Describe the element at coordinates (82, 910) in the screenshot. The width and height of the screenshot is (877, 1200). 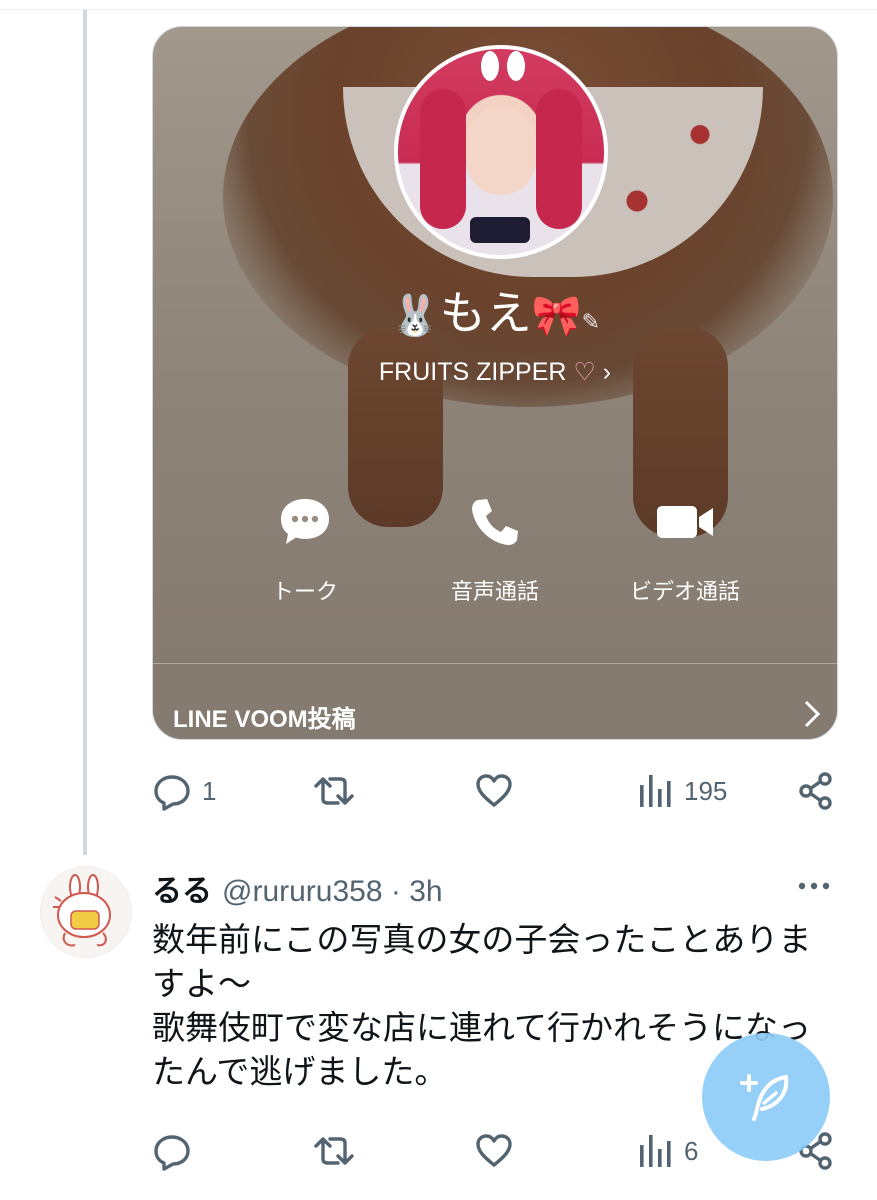
I see `rabbit-mask-avatar-icon` at that location.